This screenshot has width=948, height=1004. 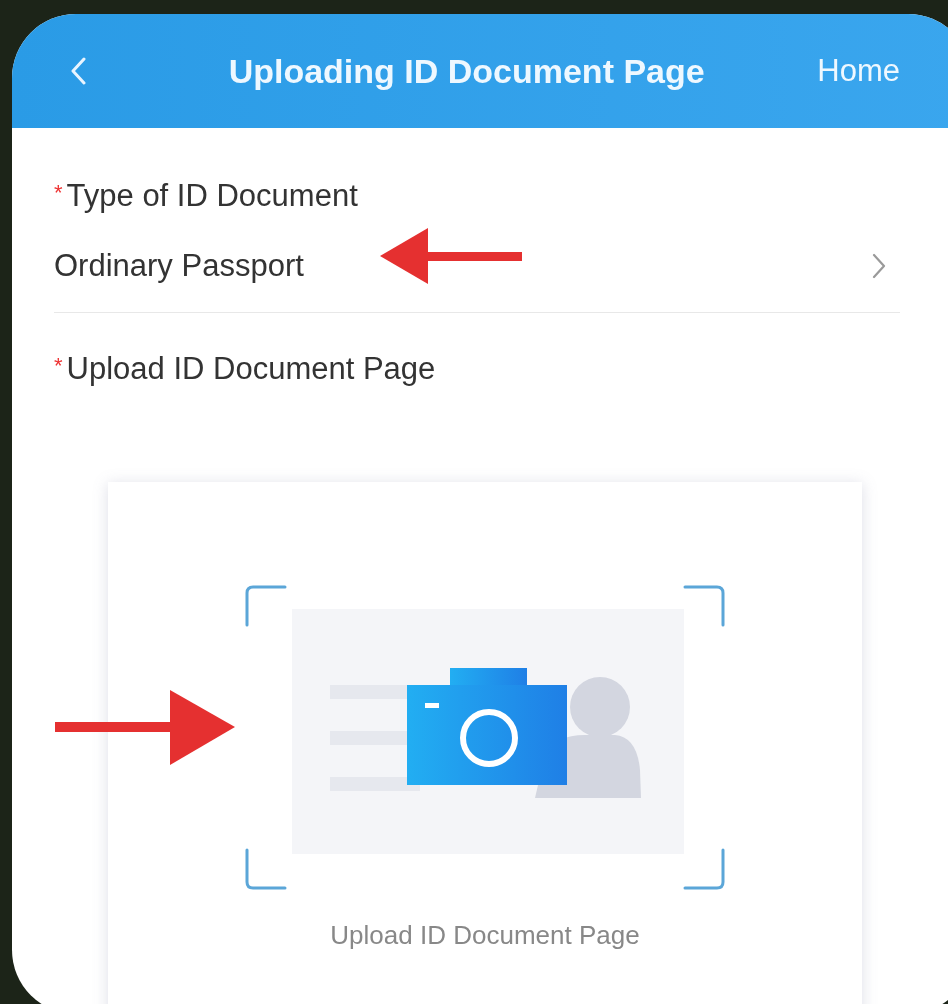 What do you see at coordinates (466, 71) in the screenshot?
I see `page-title: Uploading ID Document Page` at bounding box center [466, 71].